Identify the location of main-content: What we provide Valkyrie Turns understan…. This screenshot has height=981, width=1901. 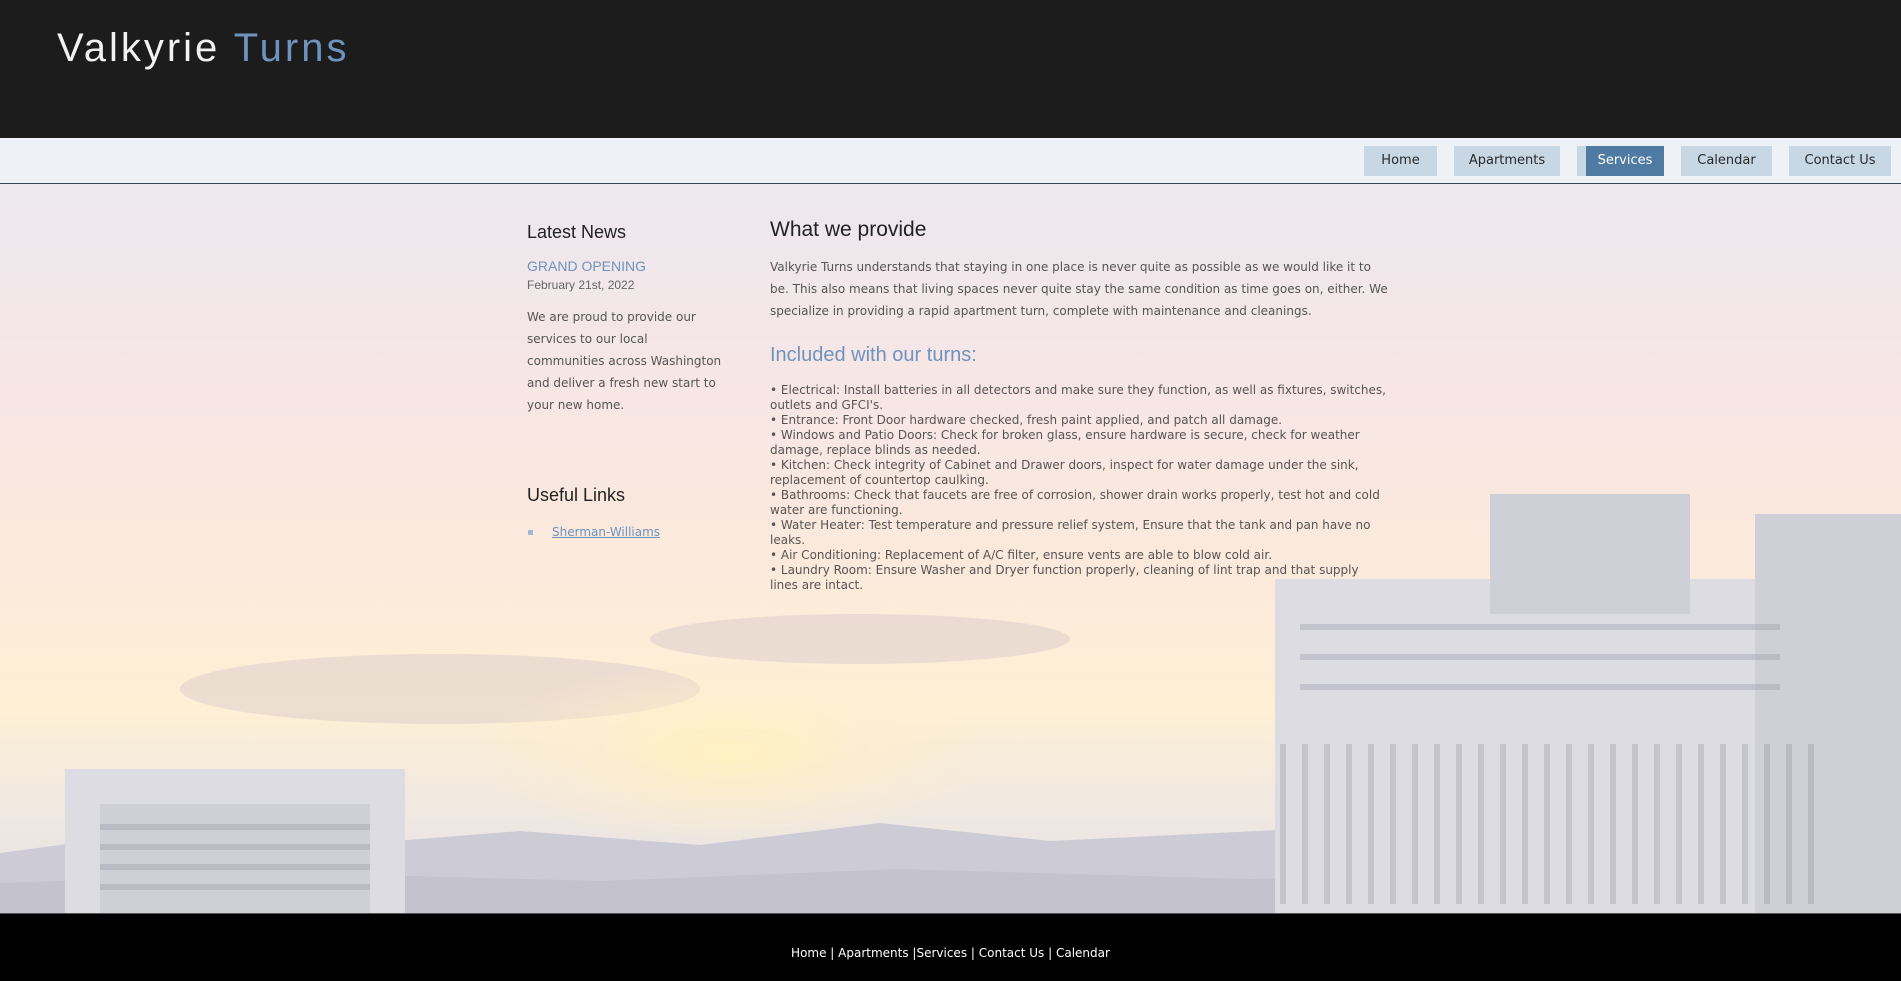
(1080, 405).